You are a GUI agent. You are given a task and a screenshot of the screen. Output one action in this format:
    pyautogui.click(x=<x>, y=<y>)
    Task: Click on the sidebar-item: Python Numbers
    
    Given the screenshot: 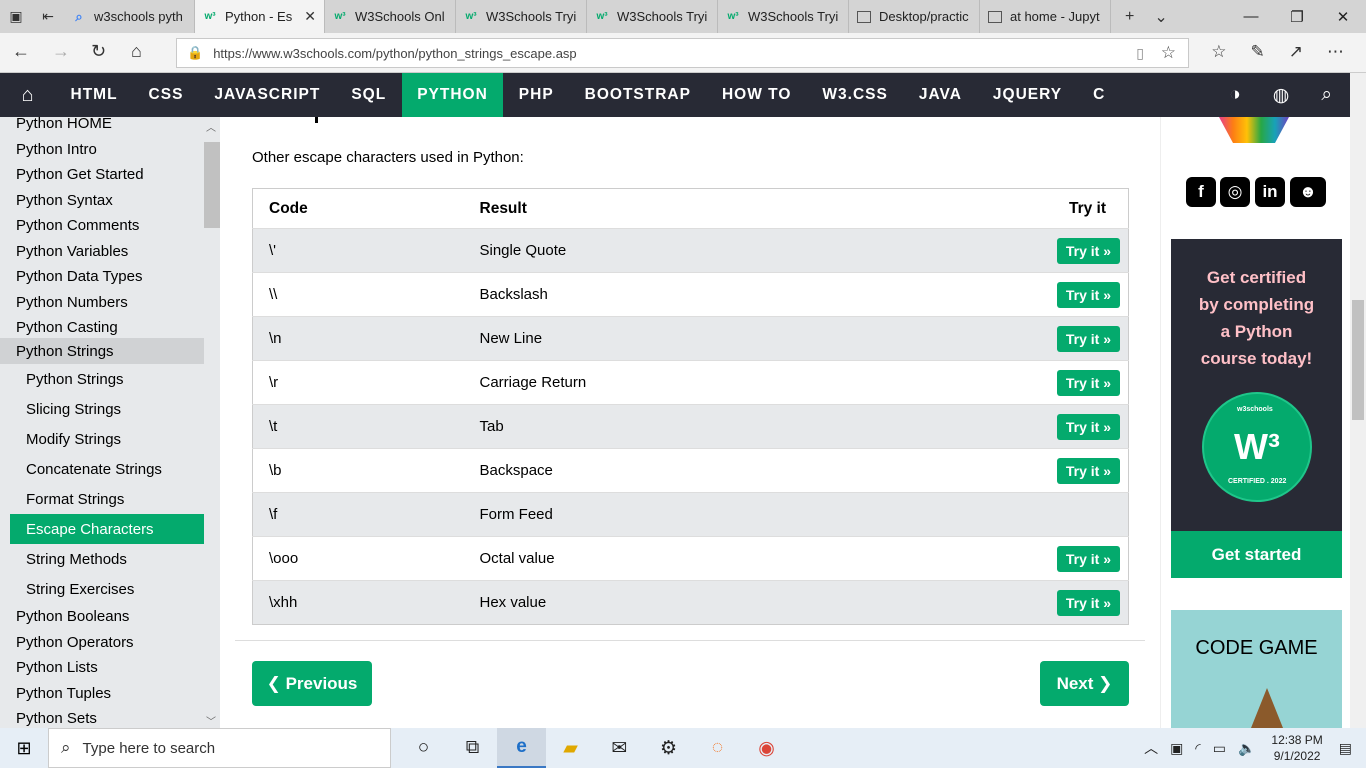 What is the action you would take?
    pyautogui.click(x=72, y=302)
    